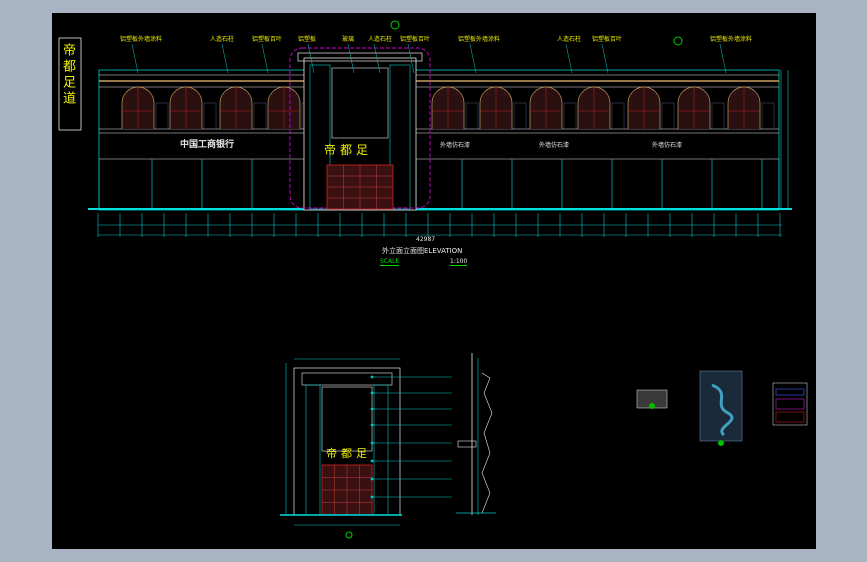 This screenshot has height=562, width=867. What do you see at coordinates (207, 145) in the screenshot?
I see `bank-logo-text: 中国工商银行` at bounding box center [207, 145].